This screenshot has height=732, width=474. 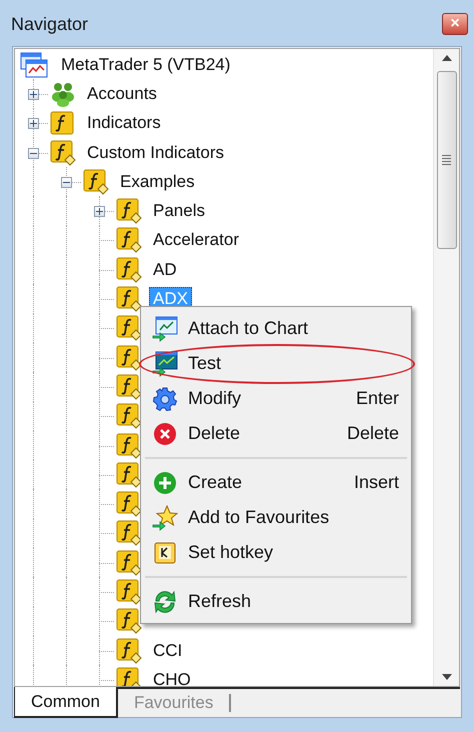 I want to click on key-icon, so click(x=165, y=553).